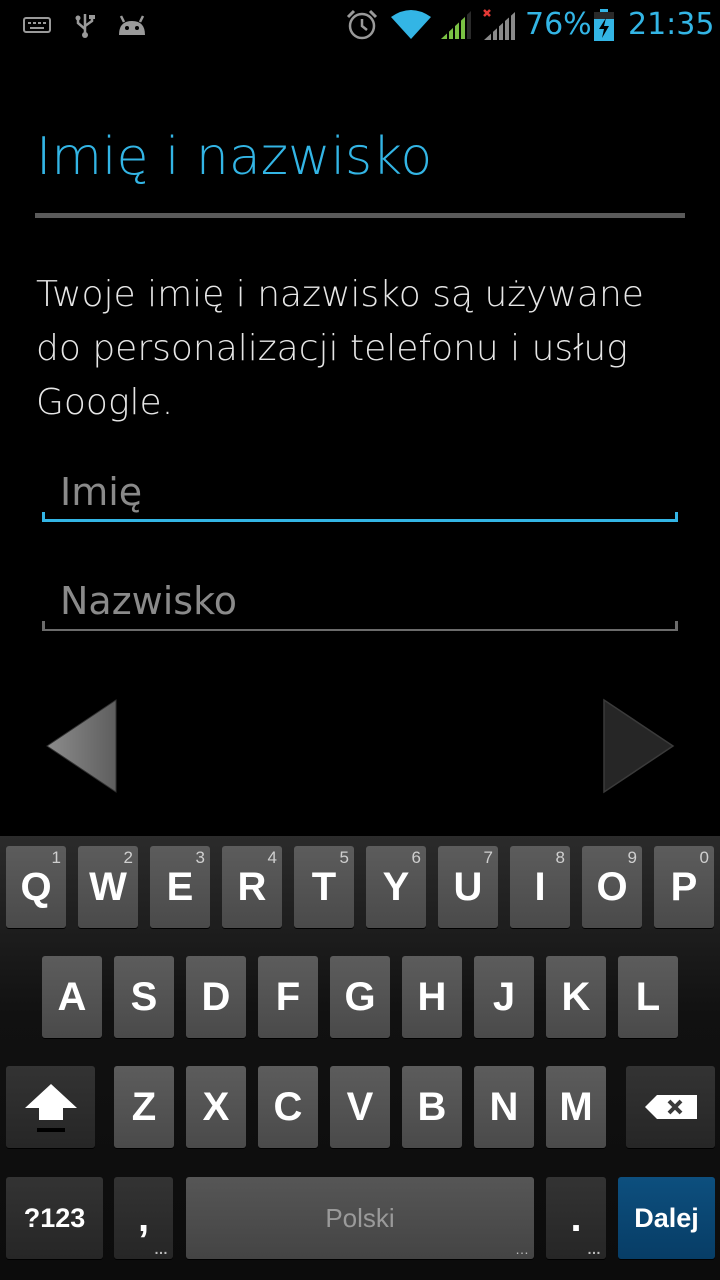 Image resolution: width=720 pixels, height=1280 pixels. I want to click on title-divider, so click(360, 215).